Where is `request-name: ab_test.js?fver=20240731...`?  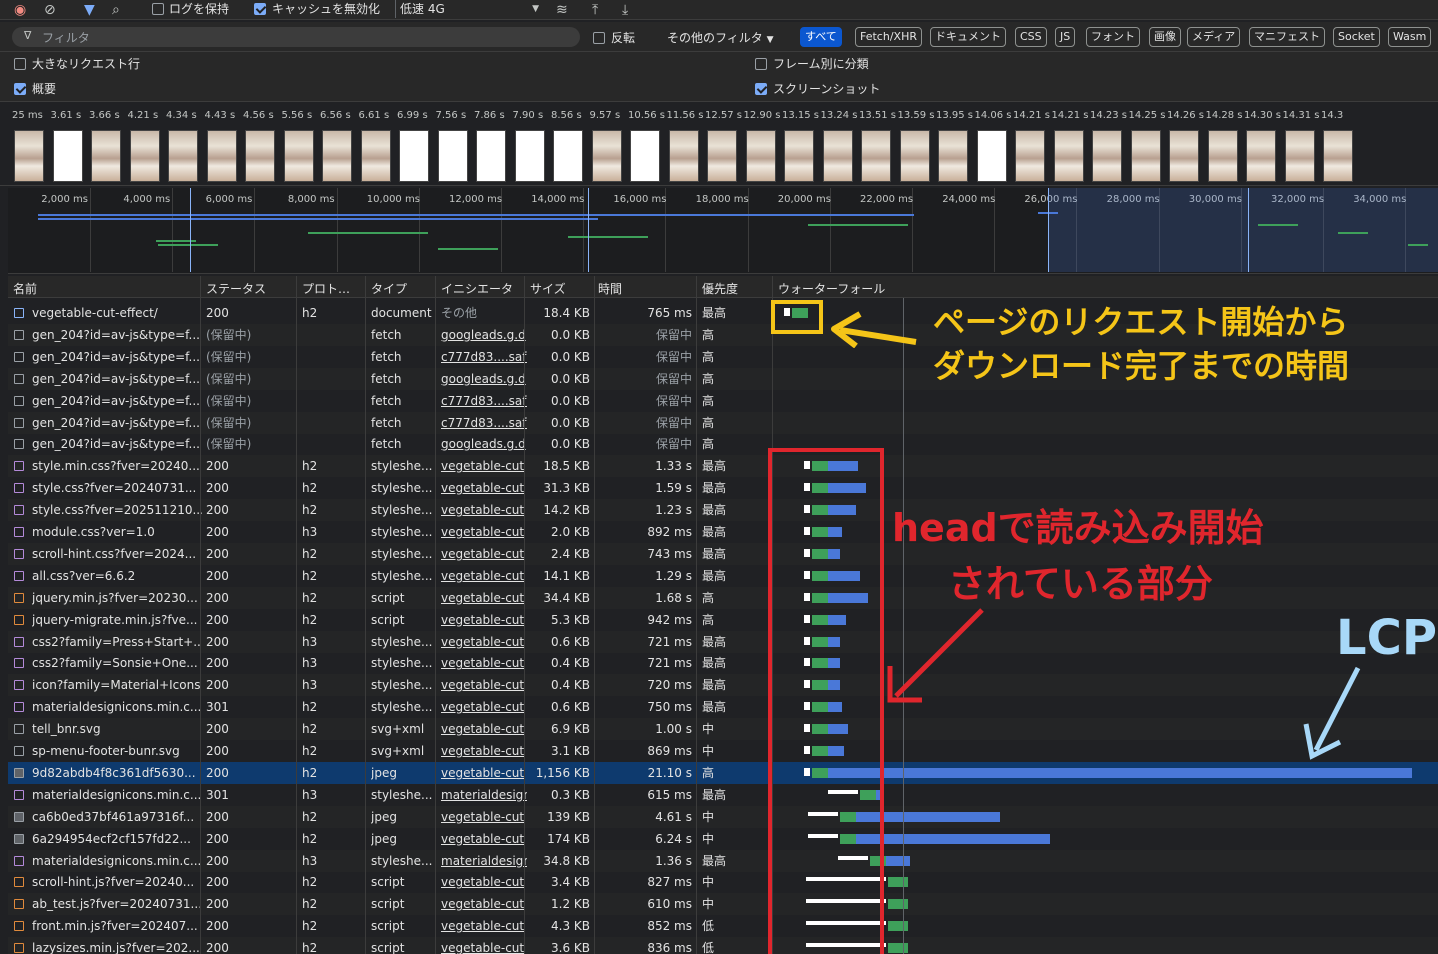
request-name: ab_test.js?fver=20240731... is located at coordinates (117, 904).